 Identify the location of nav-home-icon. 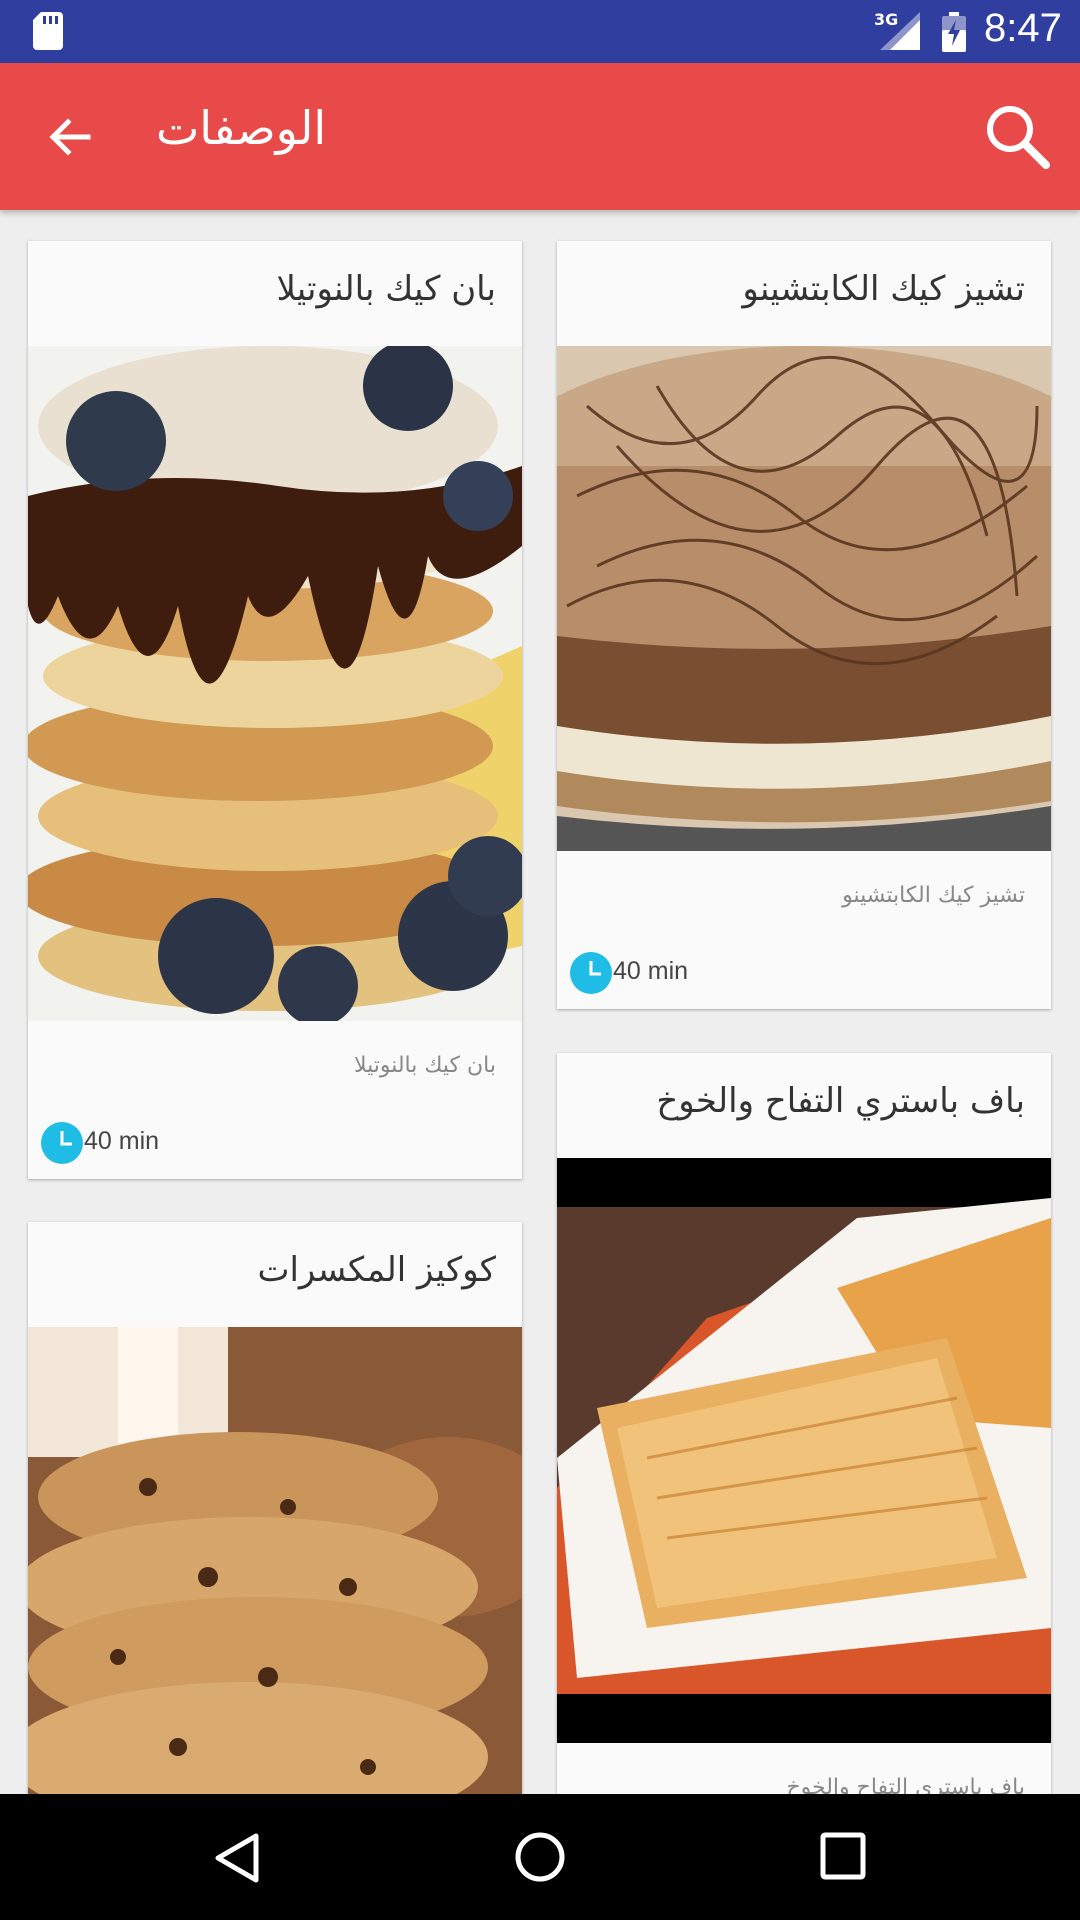
(540, 1857).